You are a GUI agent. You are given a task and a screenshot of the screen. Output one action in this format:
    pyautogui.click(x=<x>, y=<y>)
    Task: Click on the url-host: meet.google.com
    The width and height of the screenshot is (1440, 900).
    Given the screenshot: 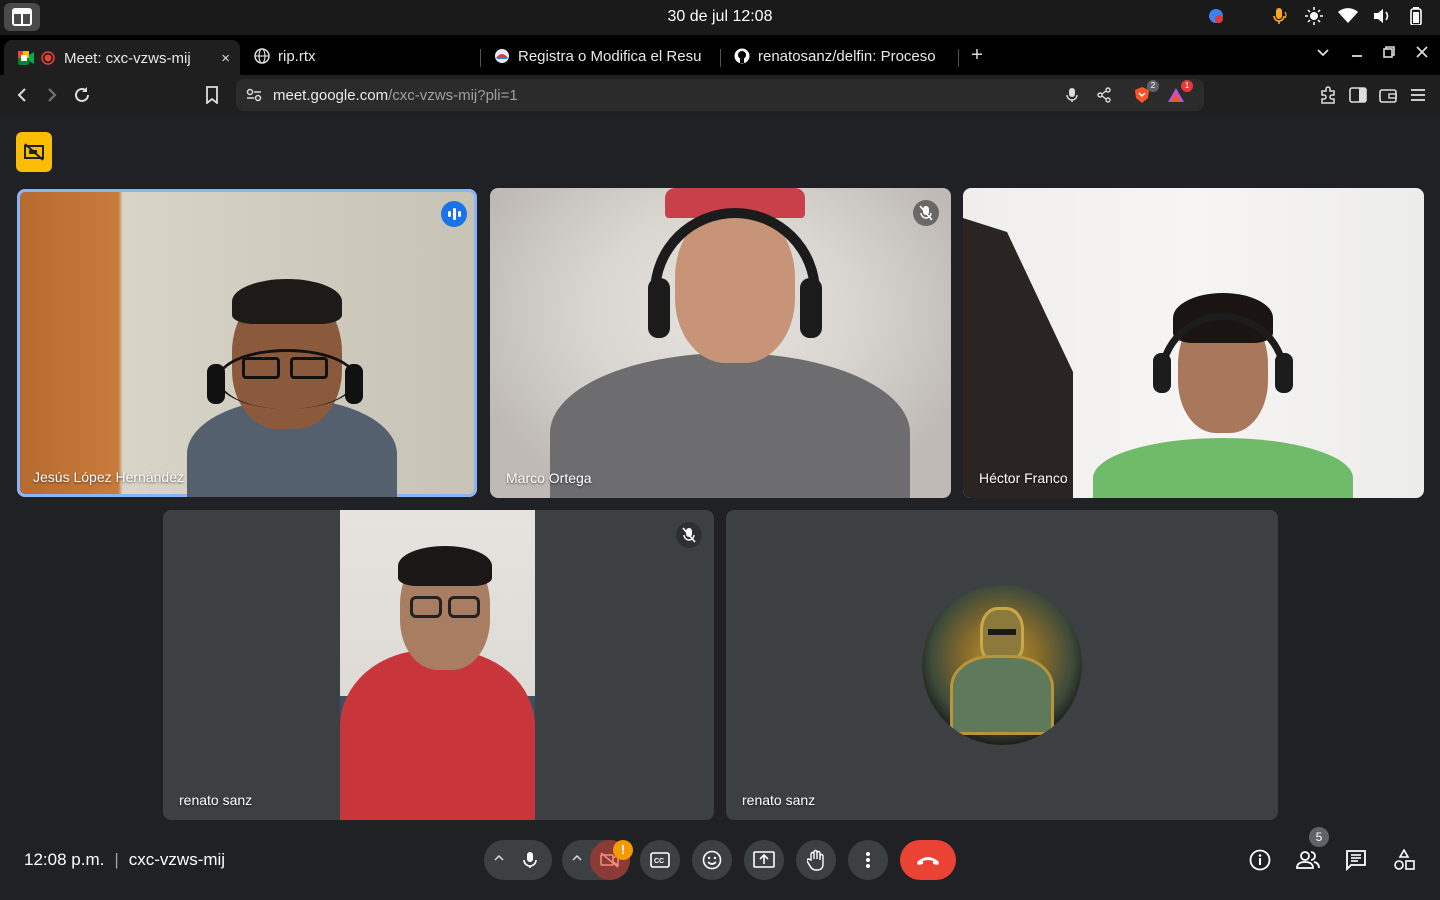 What is the action you would take?
    pyautogui.click(x=331, y=95)
    